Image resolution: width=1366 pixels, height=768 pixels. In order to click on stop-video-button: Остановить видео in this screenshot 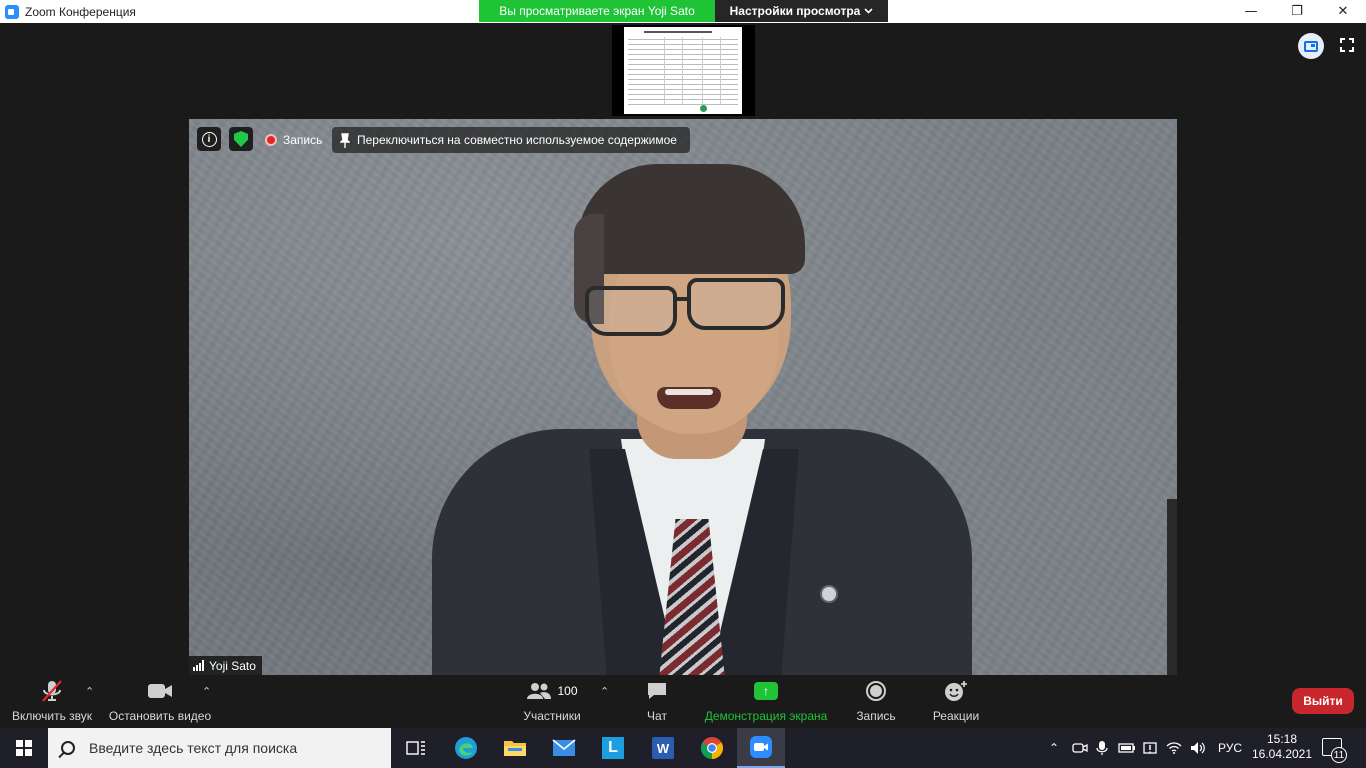, I will do `click(160, 701)`.